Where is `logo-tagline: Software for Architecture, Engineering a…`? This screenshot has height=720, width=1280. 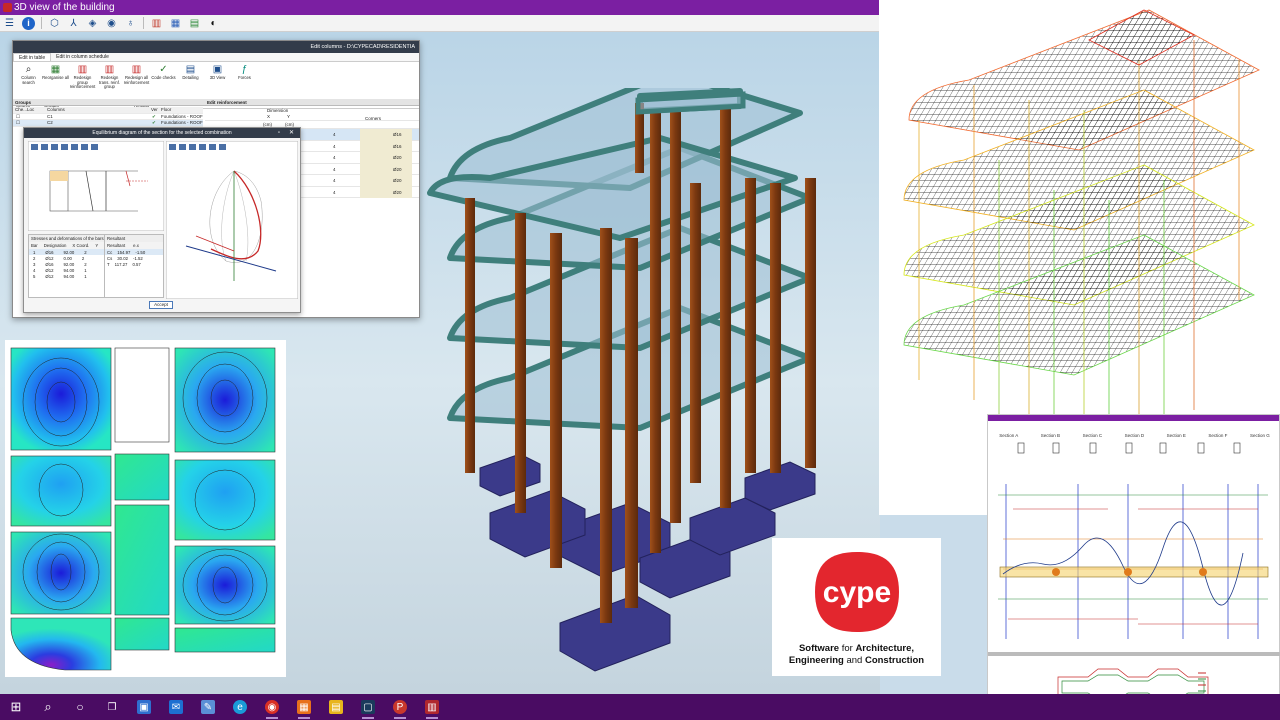
logo-tagline: Software for Architecture, Engineering a… is located at coordinates (856, 654).